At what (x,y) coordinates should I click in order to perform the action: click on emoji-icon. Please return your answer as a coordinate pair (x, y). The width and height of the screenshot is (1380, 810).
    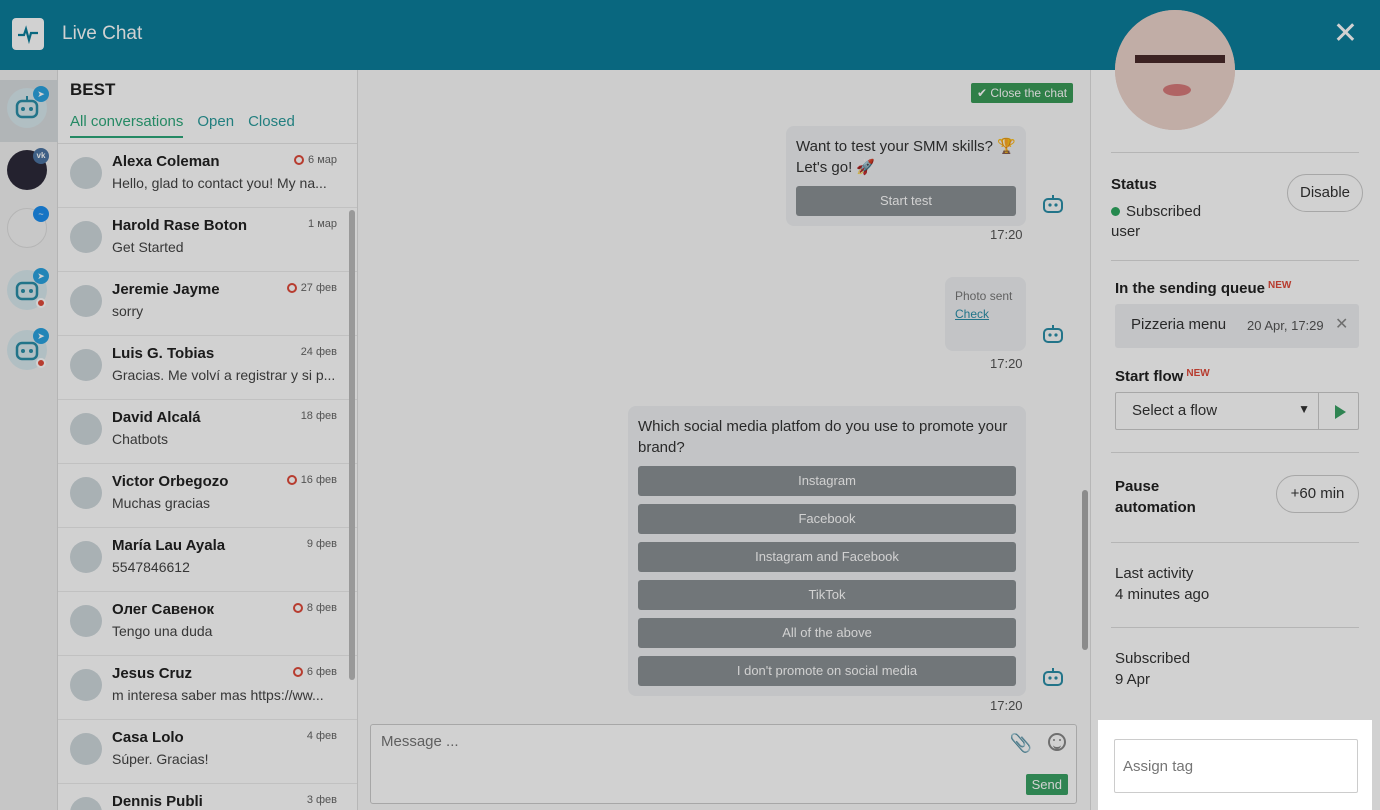
    Looking at the image, I should click on (1057, 742).